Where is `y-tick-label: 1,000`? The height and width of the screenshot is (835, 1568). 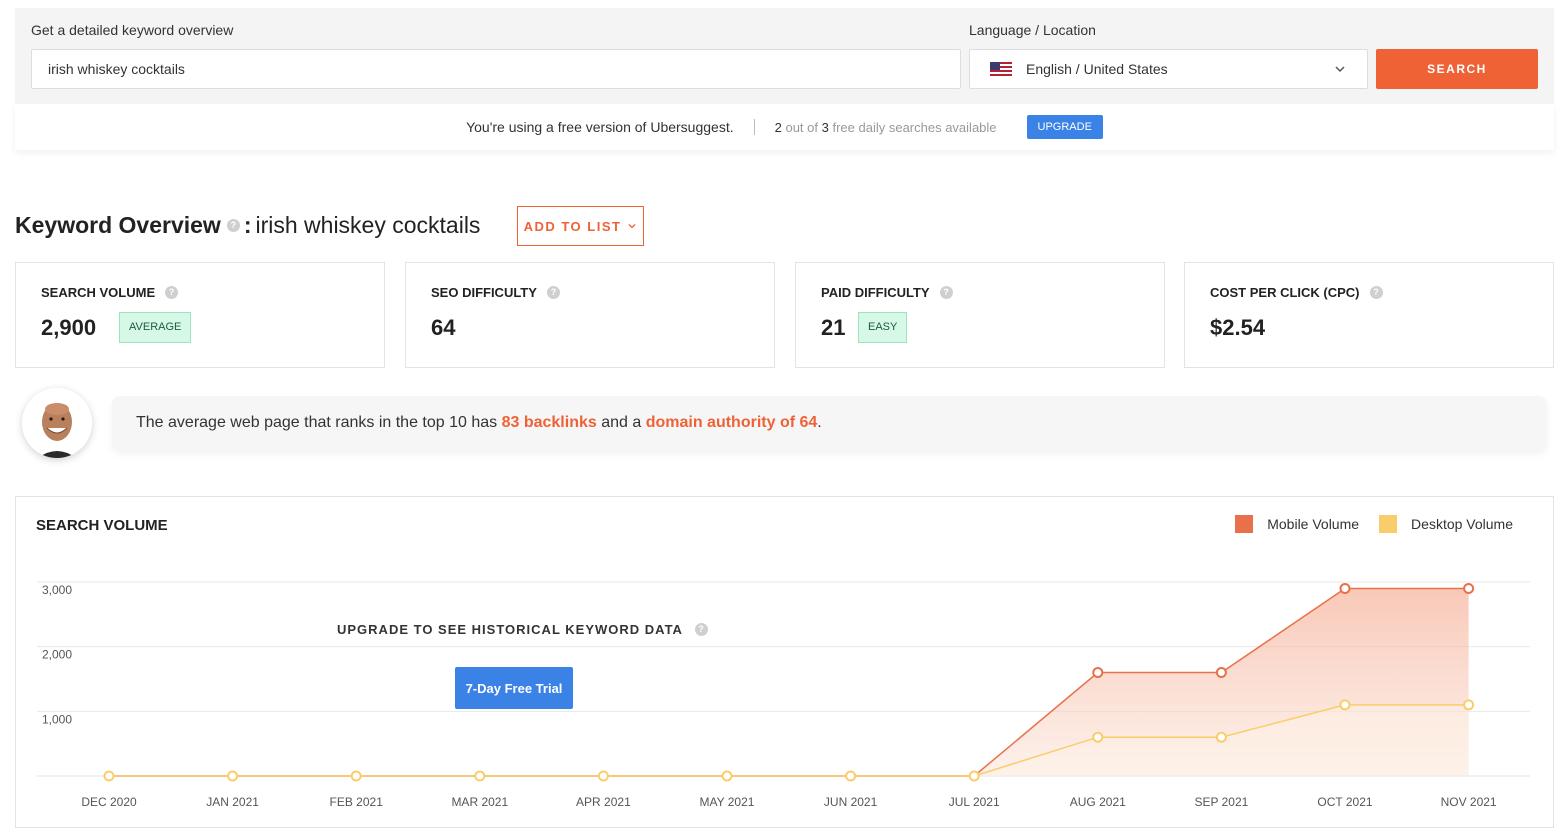 y-tick-label: 1,000 is located at coordinates (57, 719).